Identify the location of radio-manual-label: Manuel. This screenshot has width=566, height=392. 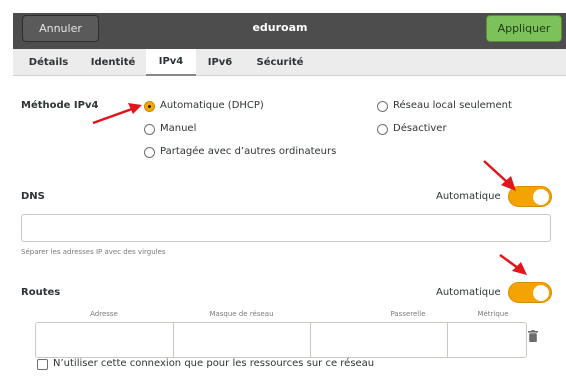
(178, 128).